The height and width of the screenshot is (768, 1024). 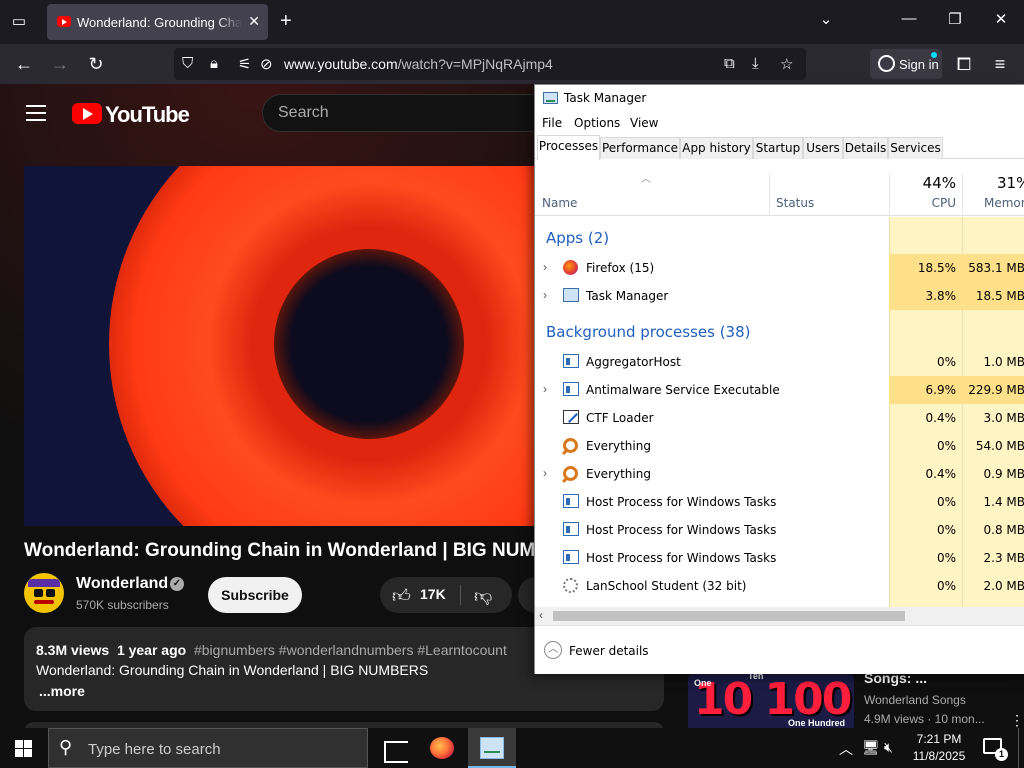 What do you see at coordinates (640, 148) in the screenshot?
I see `tab-performance: Performance` at bounding box center [640, 148].